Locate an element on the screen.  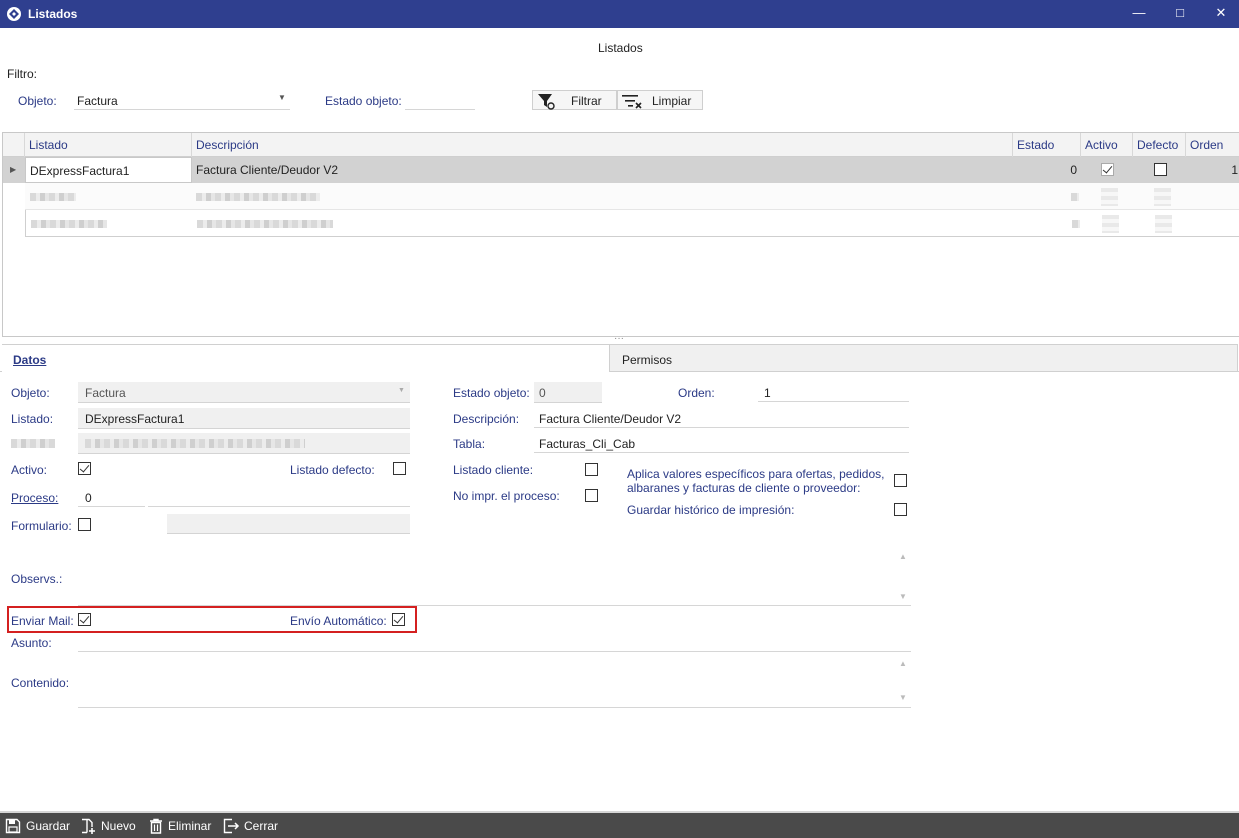
new-document-icon is located at coordinates (88, 826).